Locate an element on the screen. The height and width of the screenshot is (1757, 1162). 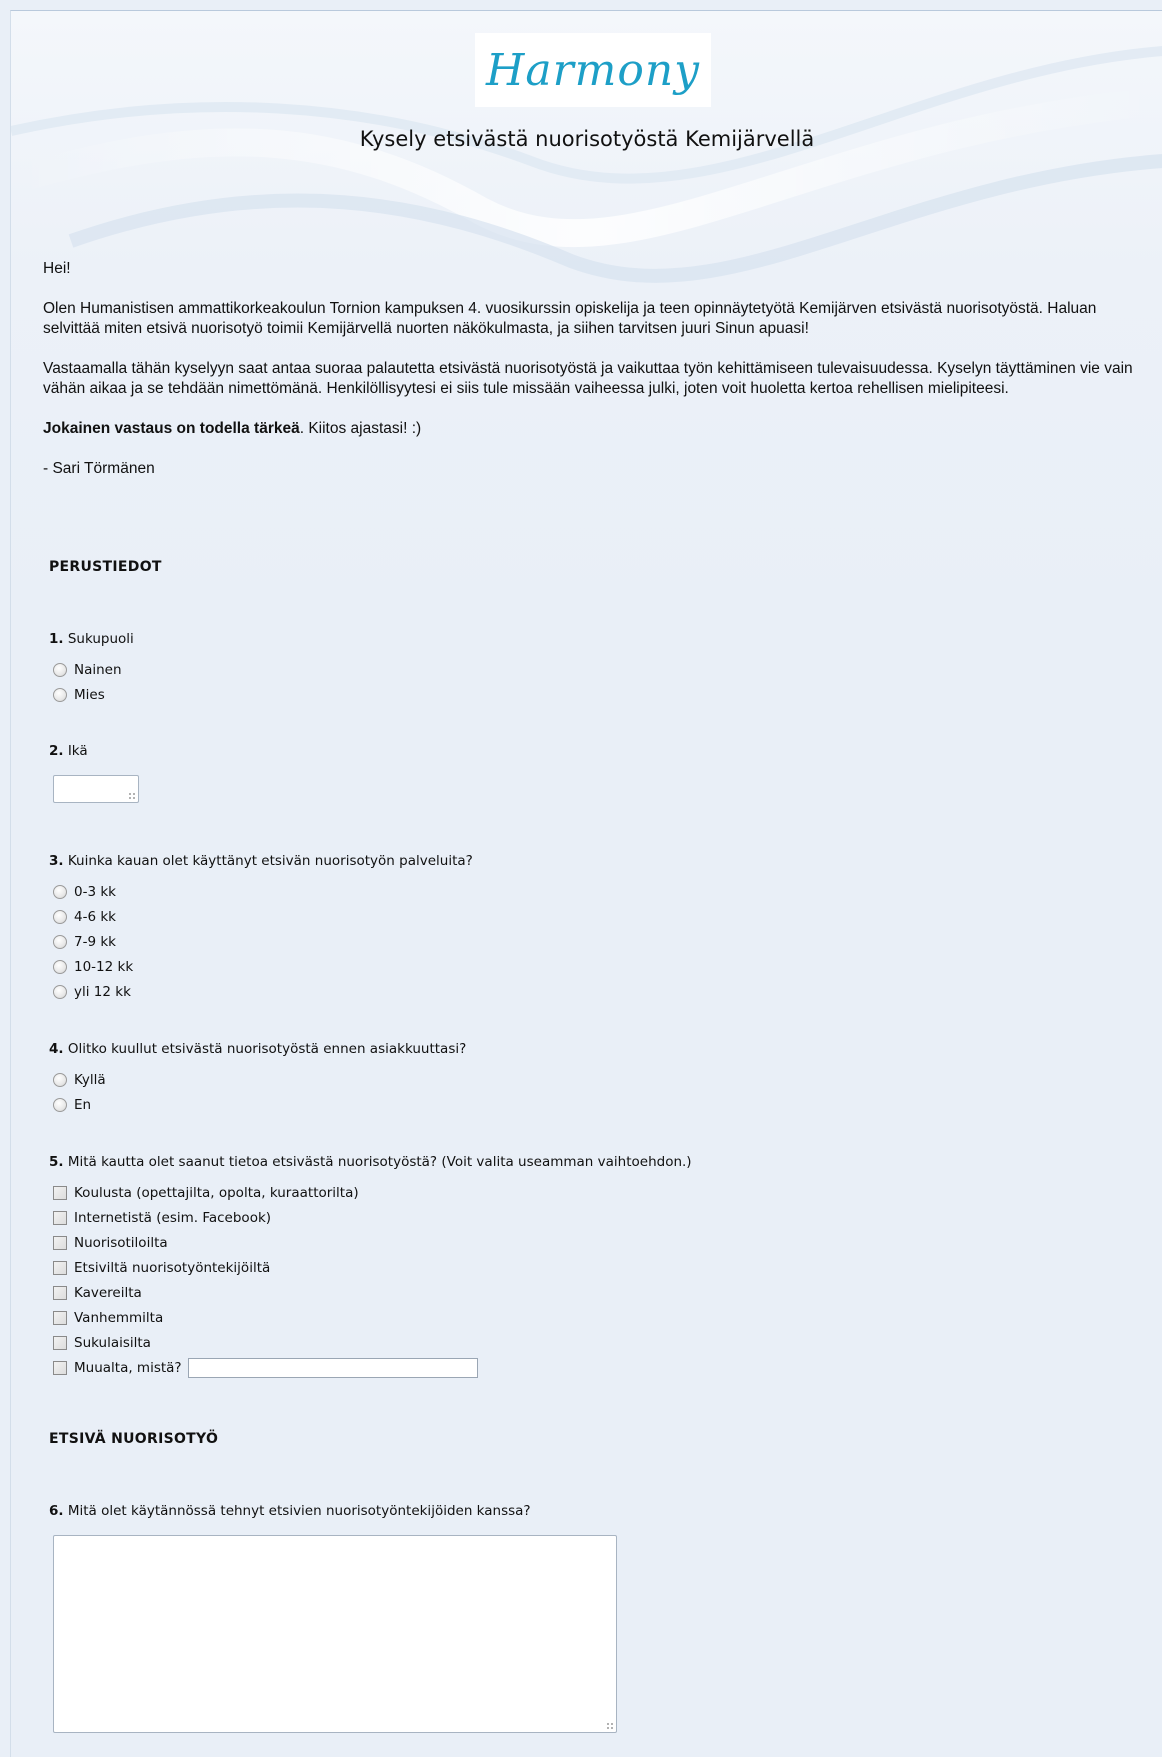
q5-option-relatives: Sukulaisilta is located at coordinates (102, 1343).